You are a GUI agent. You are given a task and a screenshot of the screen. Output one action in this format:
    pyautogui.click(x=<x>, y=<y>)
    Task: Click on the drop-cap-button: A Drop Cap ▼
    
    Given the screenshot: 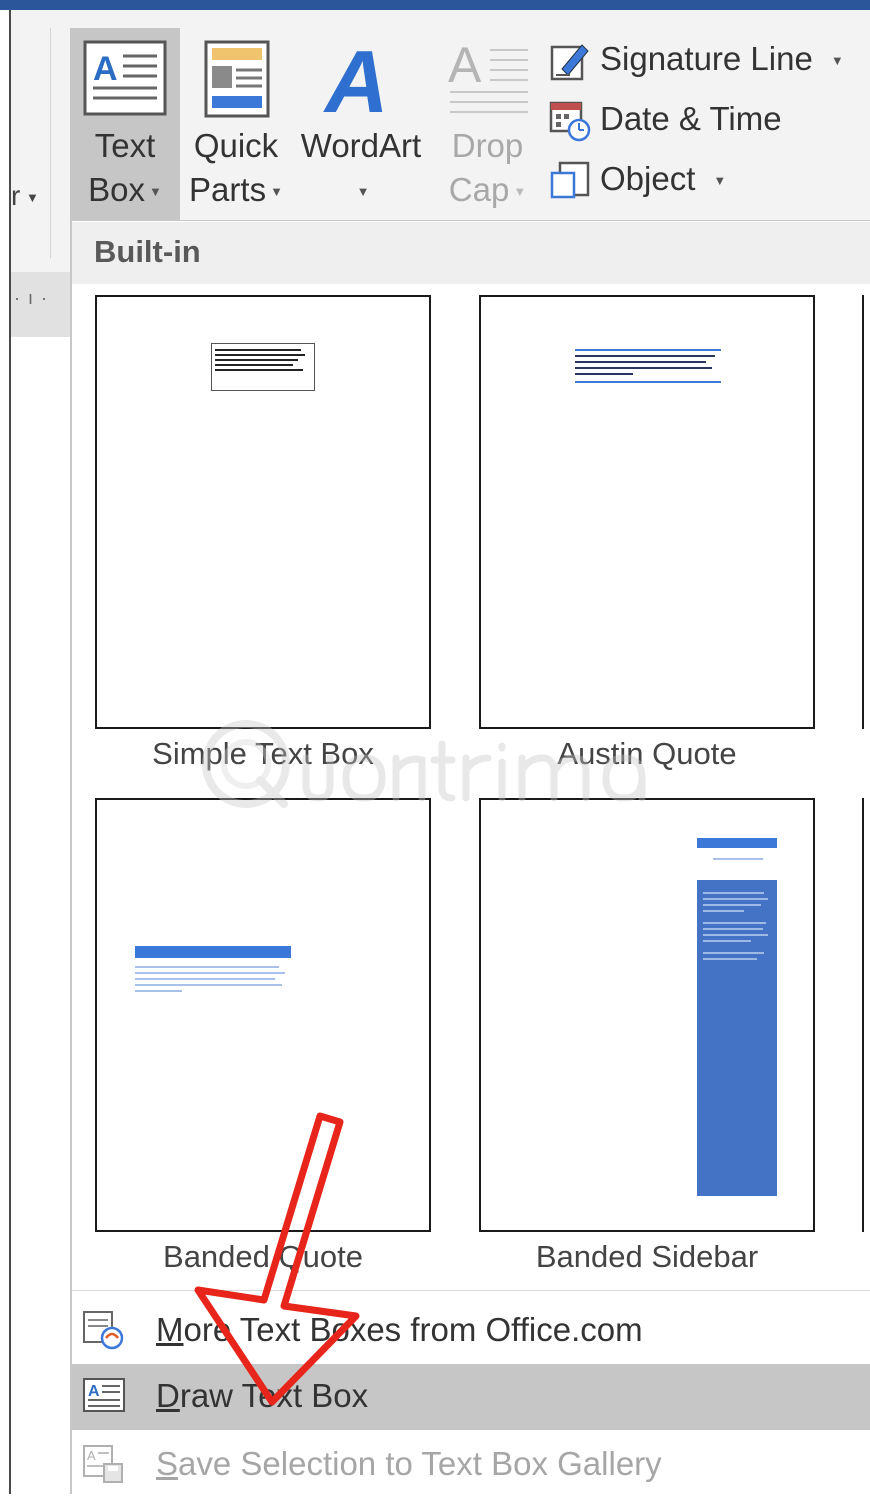 What is the action you would take?
    pyautogui.click(x=487, y=124)
    